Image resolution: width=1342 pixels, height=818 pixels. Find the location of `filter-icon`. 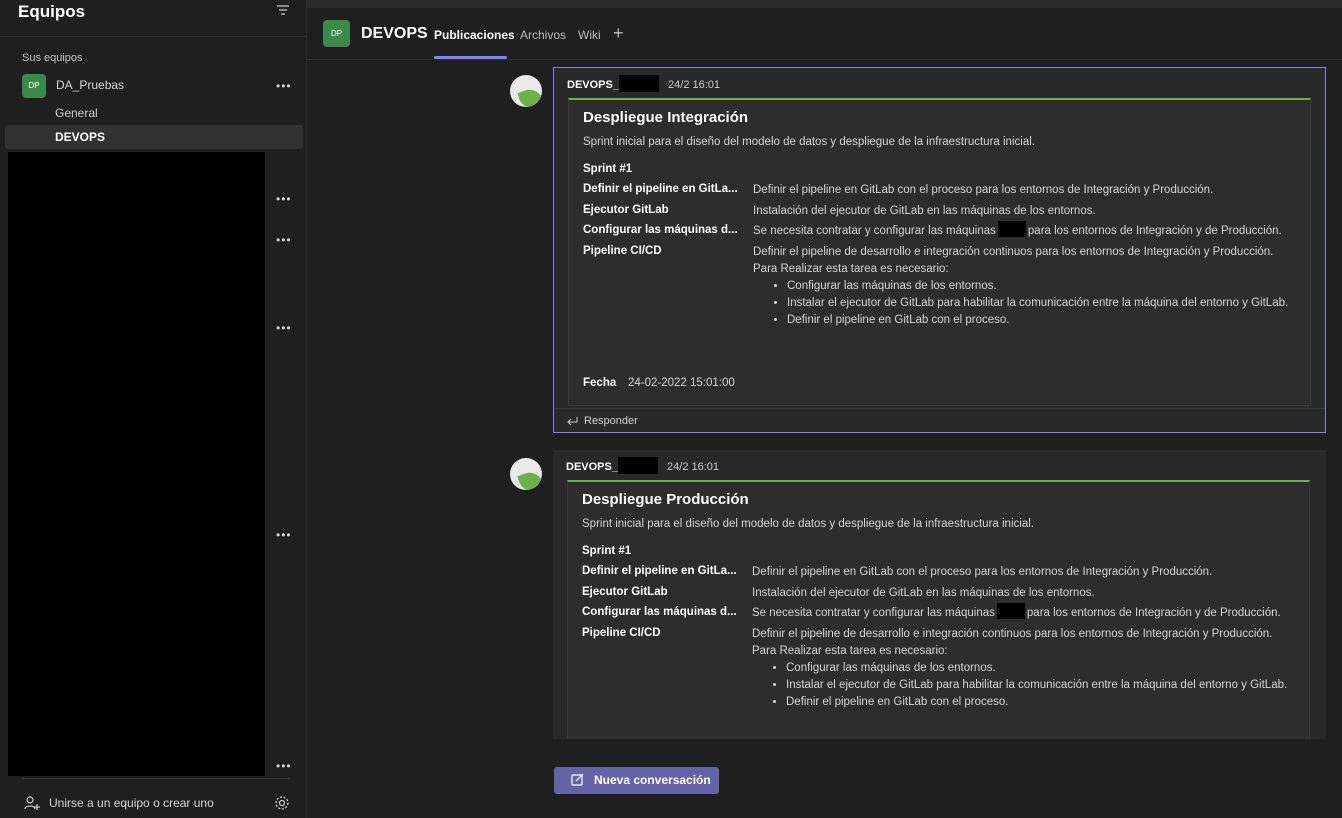

filter-icon is located at coordinates (283, 10).